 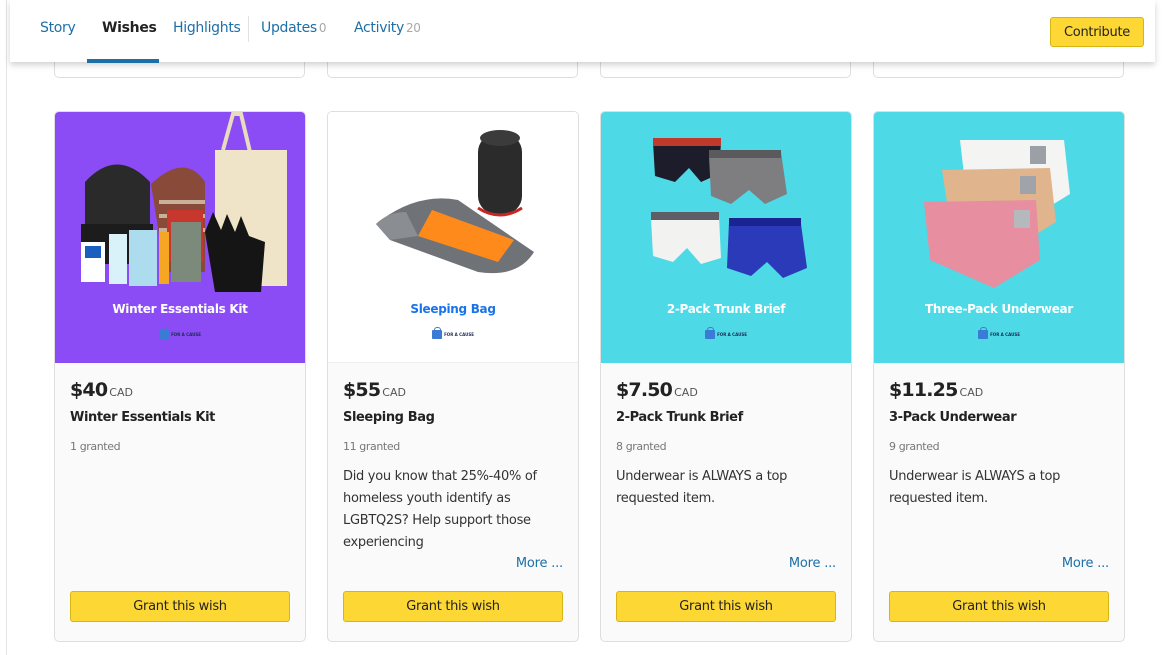 I want to click on wish-price: $40 CAD, so click(x=101, y=390).